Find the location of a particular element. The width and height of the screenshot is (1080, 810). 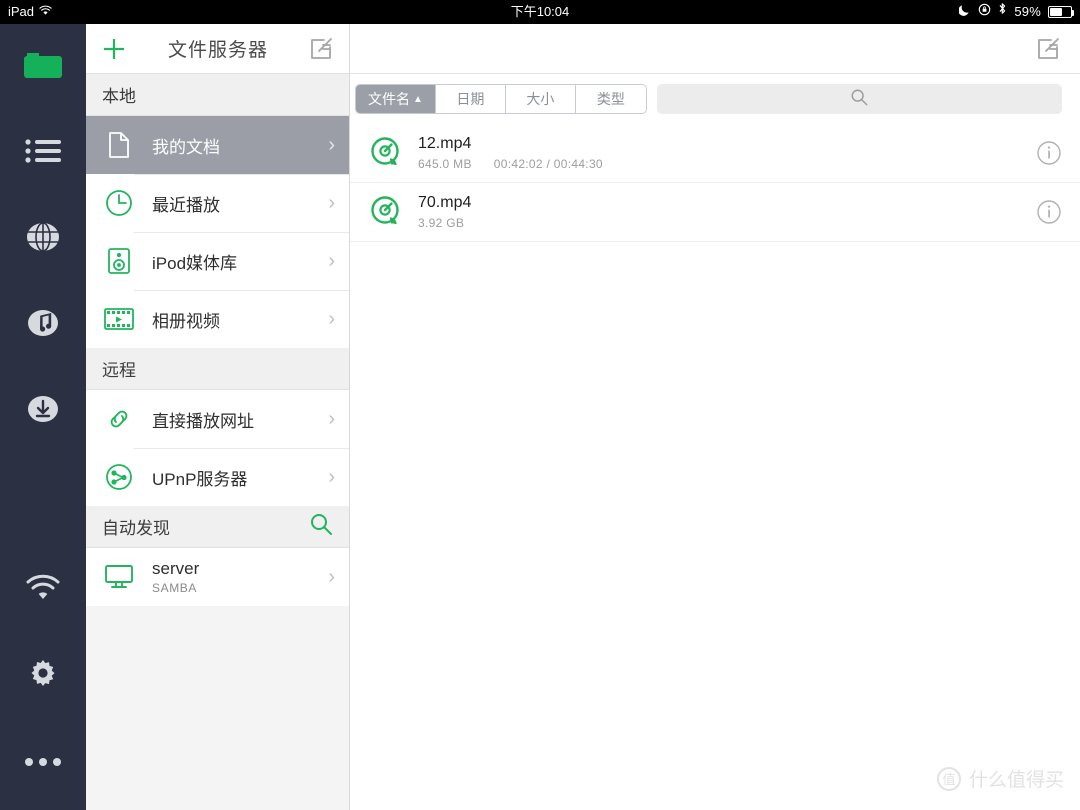

rail-item-more is located at coordinates (43, 763).